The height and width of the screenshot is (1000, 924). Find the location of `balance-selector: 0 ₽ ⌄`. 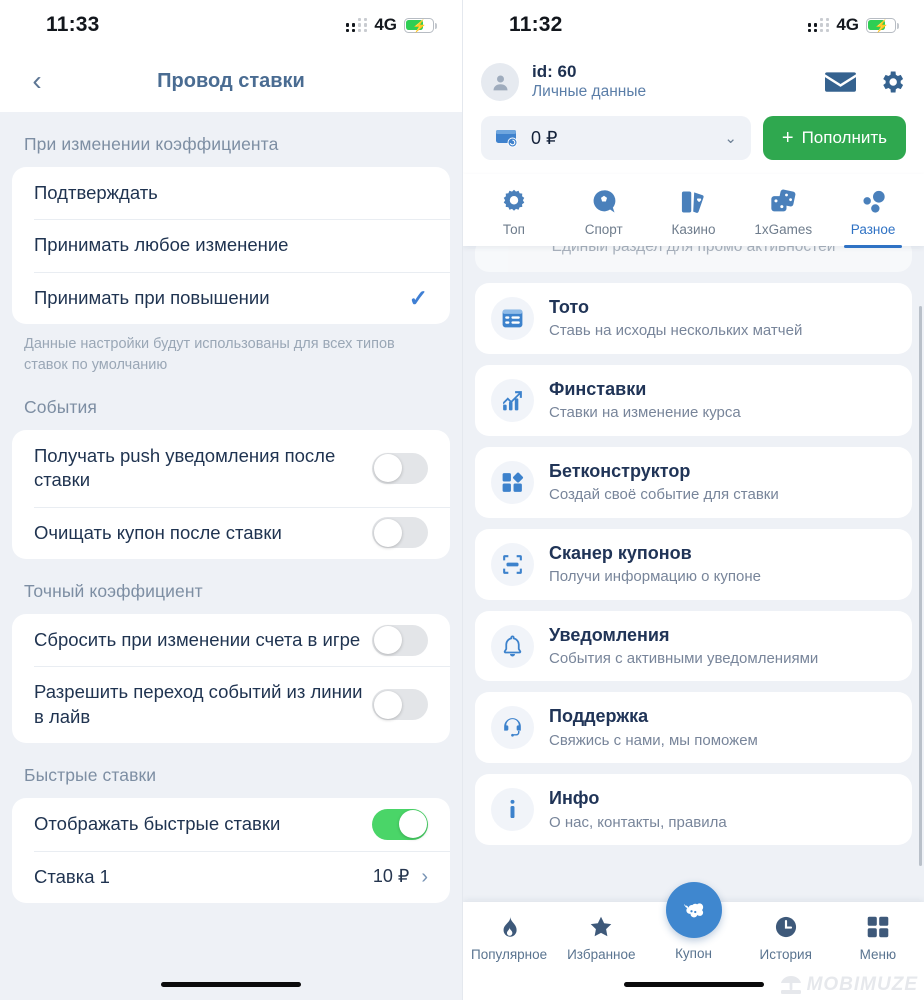

balance-selector: 0 ₽ ⌄ is located at coordinates (616, 138).